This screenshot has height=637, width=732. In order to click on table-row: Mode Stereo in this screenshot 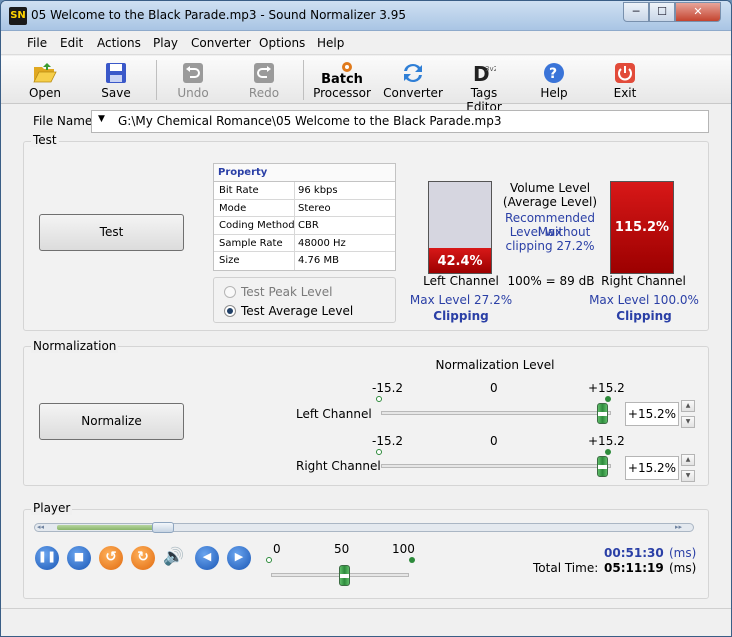, I will do `click(304, 209)`.